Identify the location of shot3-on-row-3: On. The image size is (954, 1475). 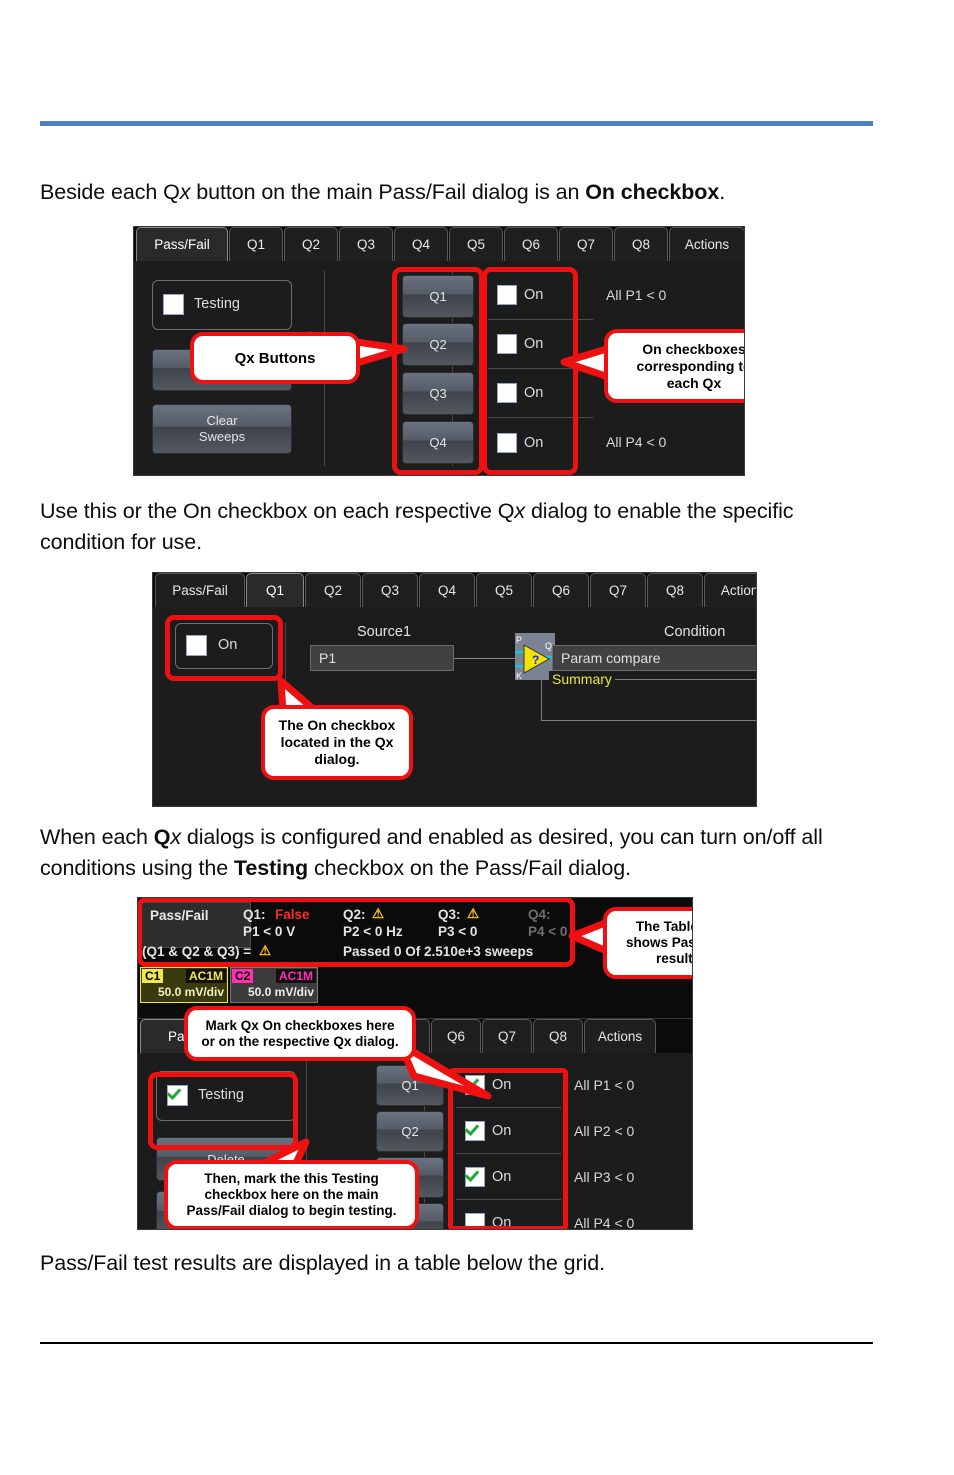
(508, 1177).